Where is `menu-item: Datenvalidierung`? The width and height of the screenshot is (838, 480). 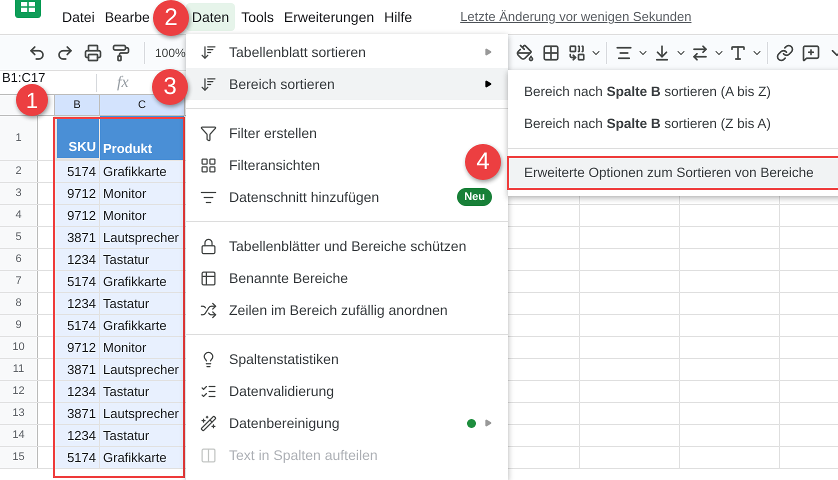
menu-item: Datenvalidierung is located at coordinates (268, 391).